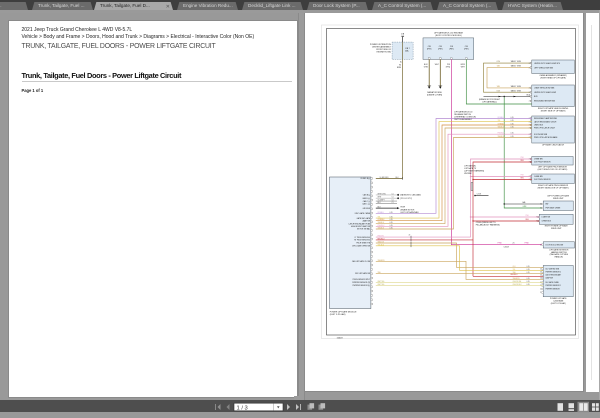  What do you see at coordinates (366, 194) in the screenshot?
I see `svg-text: CAN B (-)` at bounding box center [366, 194].